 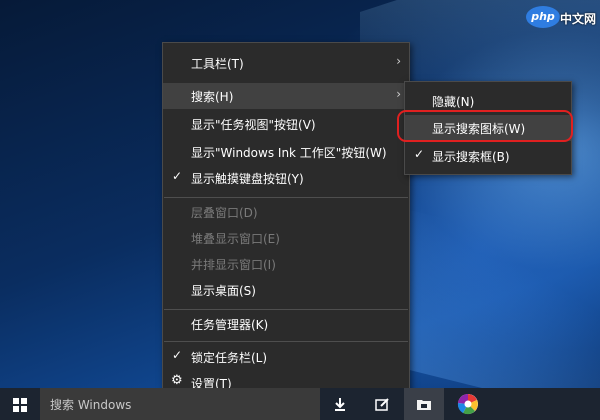 I want to click on site-watermark: php 中文网, so click(x=561, y=18).